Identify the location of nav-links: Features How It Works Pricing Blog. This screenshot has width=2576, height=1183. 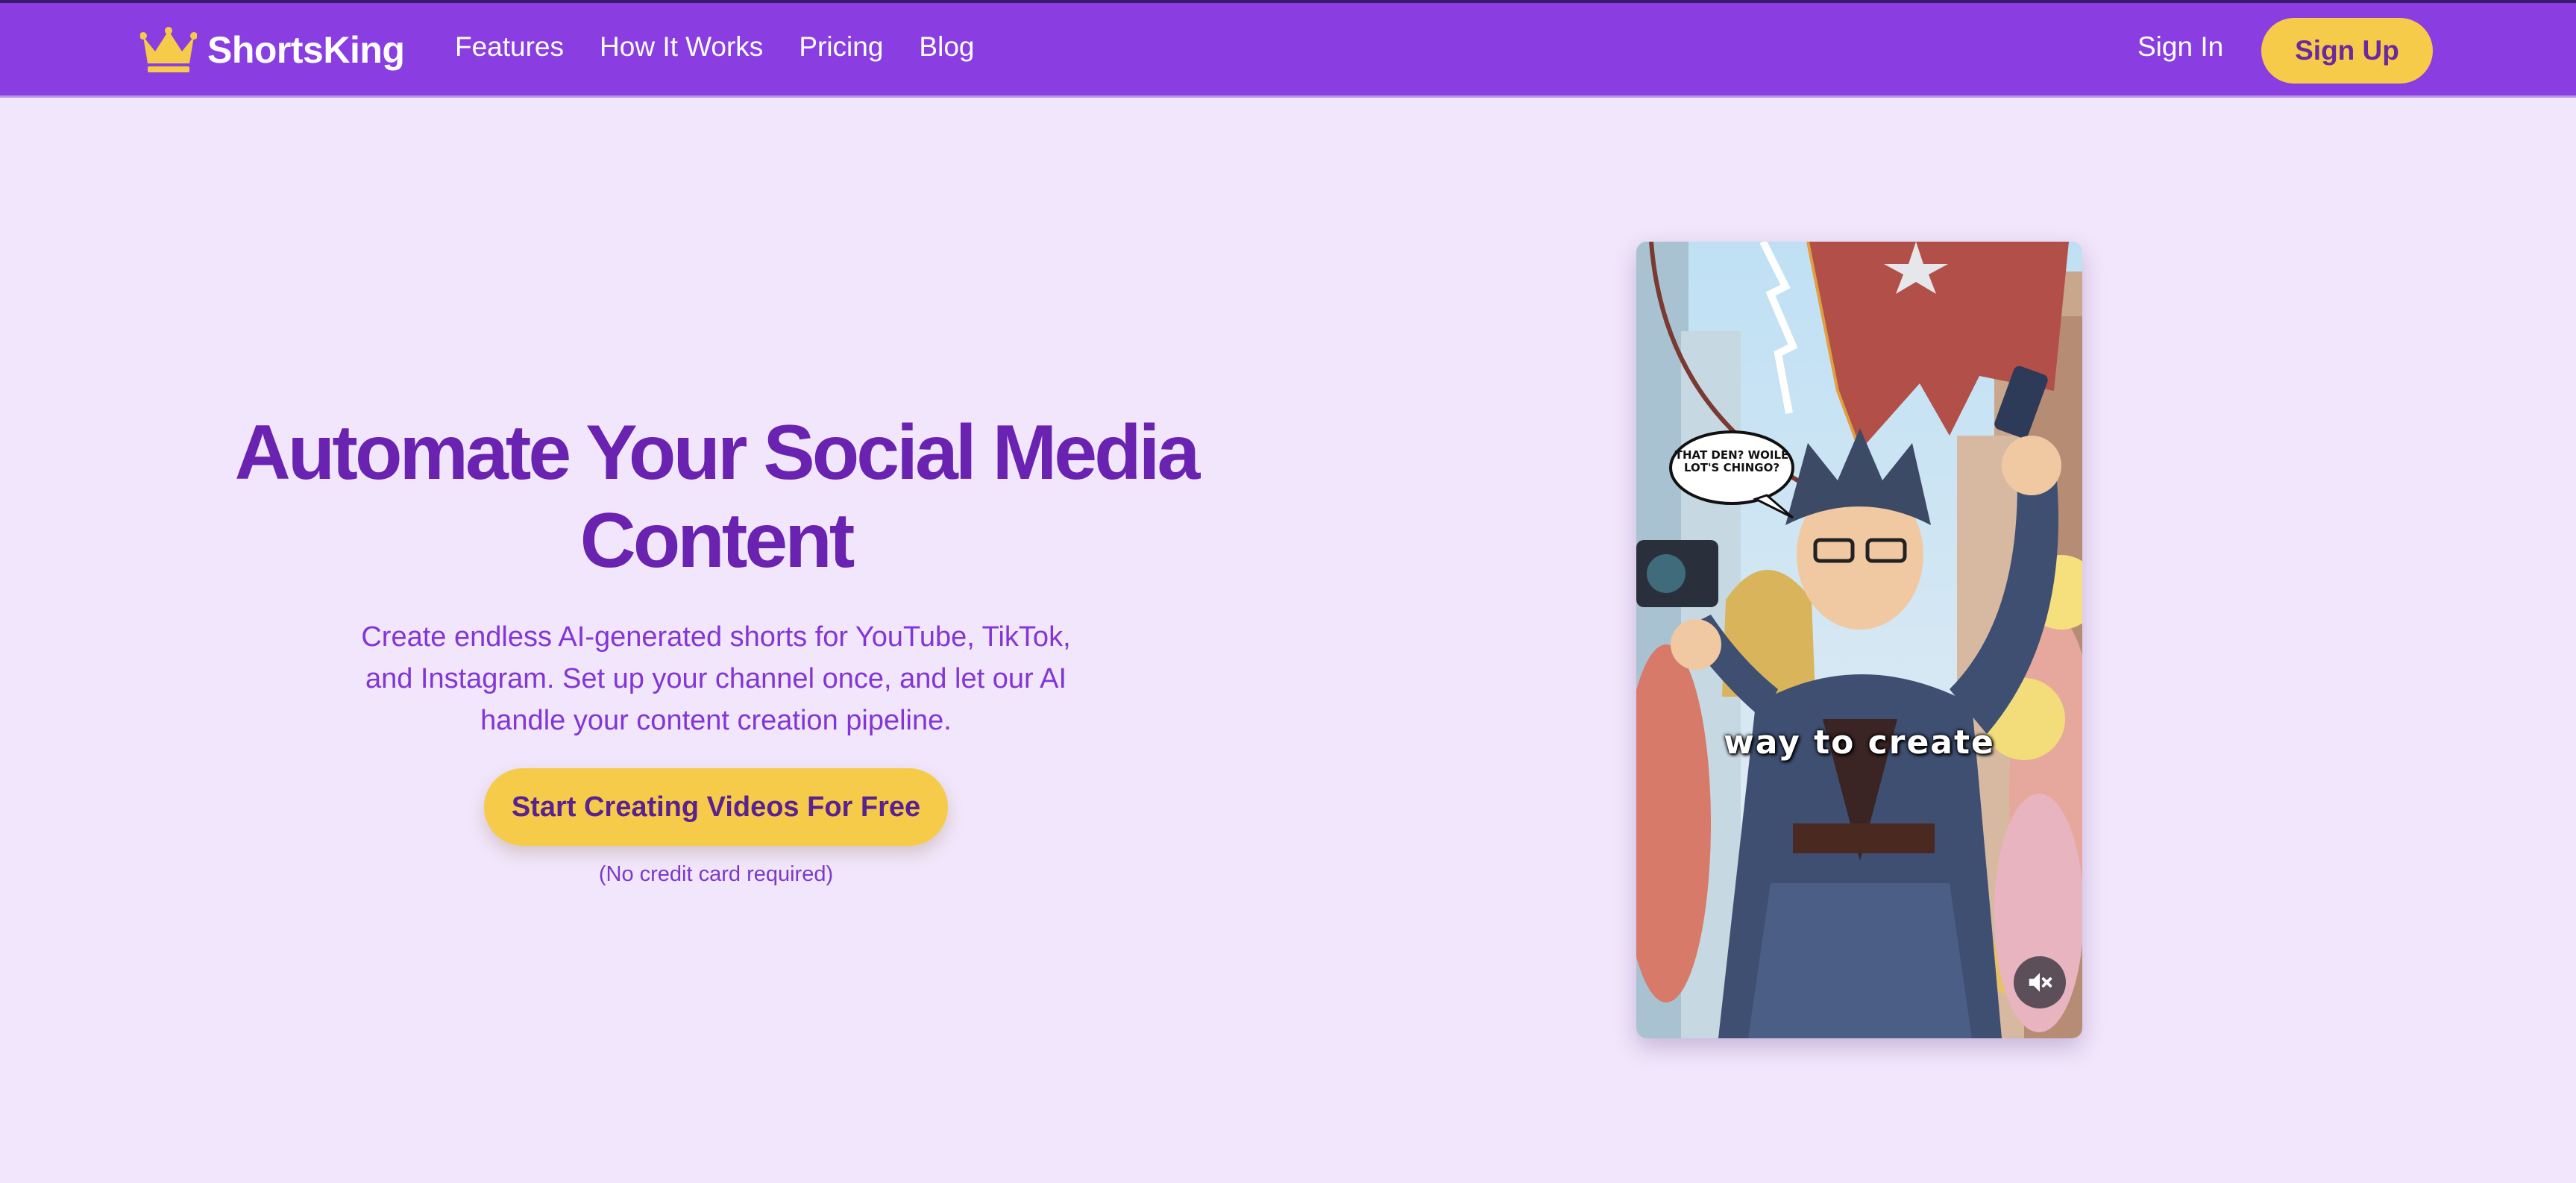
(714, 47).